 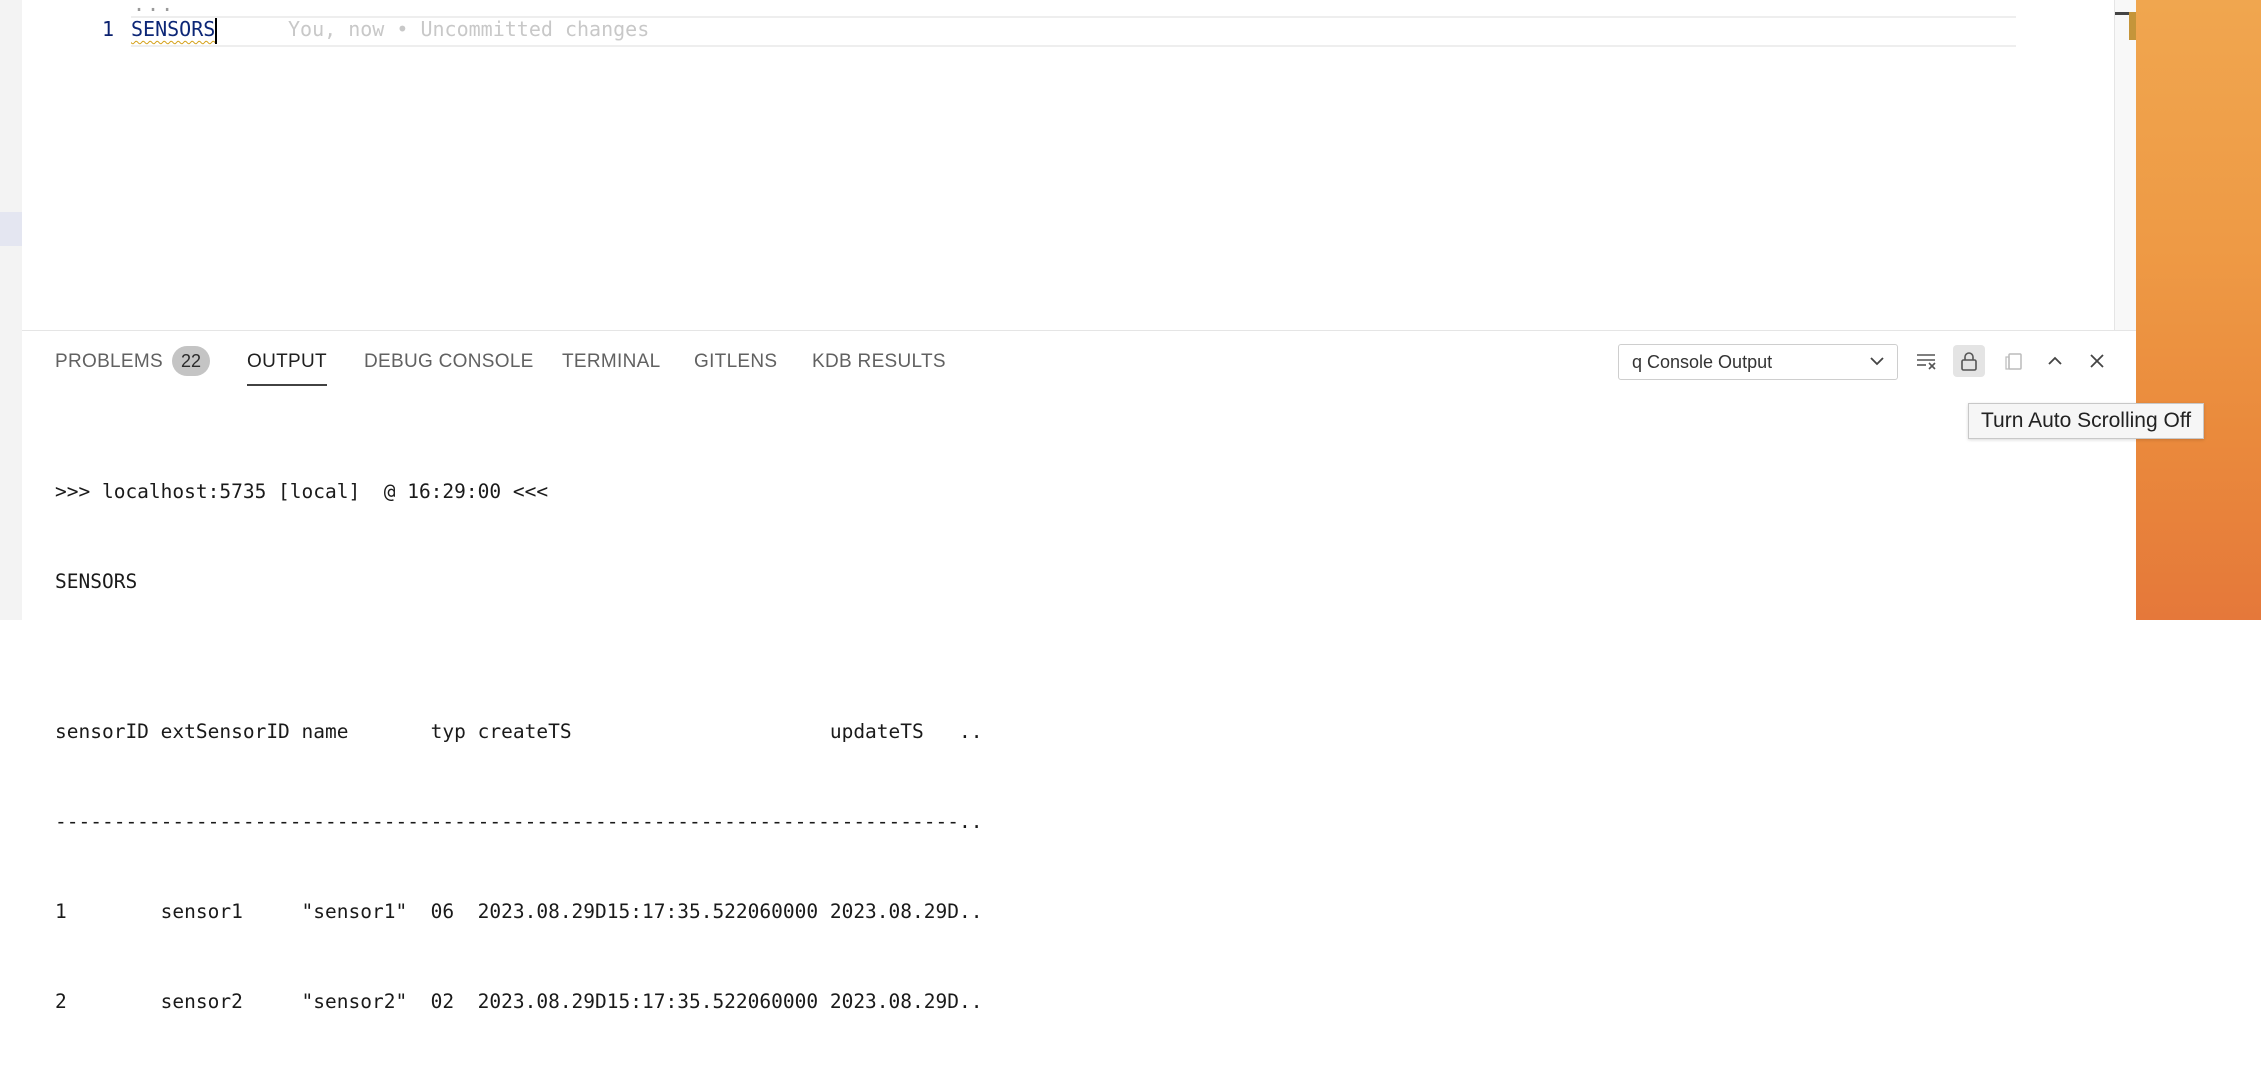 I want to click on output-channel-value: q Console Output, so click(x=1702, y=362).